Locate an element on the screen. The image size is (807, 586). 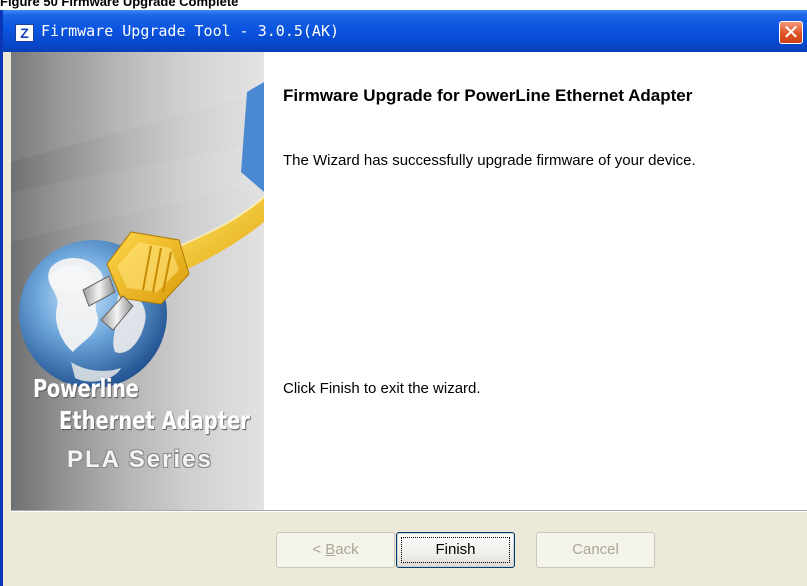
cancel-button: Cancel is located at coordinates (595, 550).